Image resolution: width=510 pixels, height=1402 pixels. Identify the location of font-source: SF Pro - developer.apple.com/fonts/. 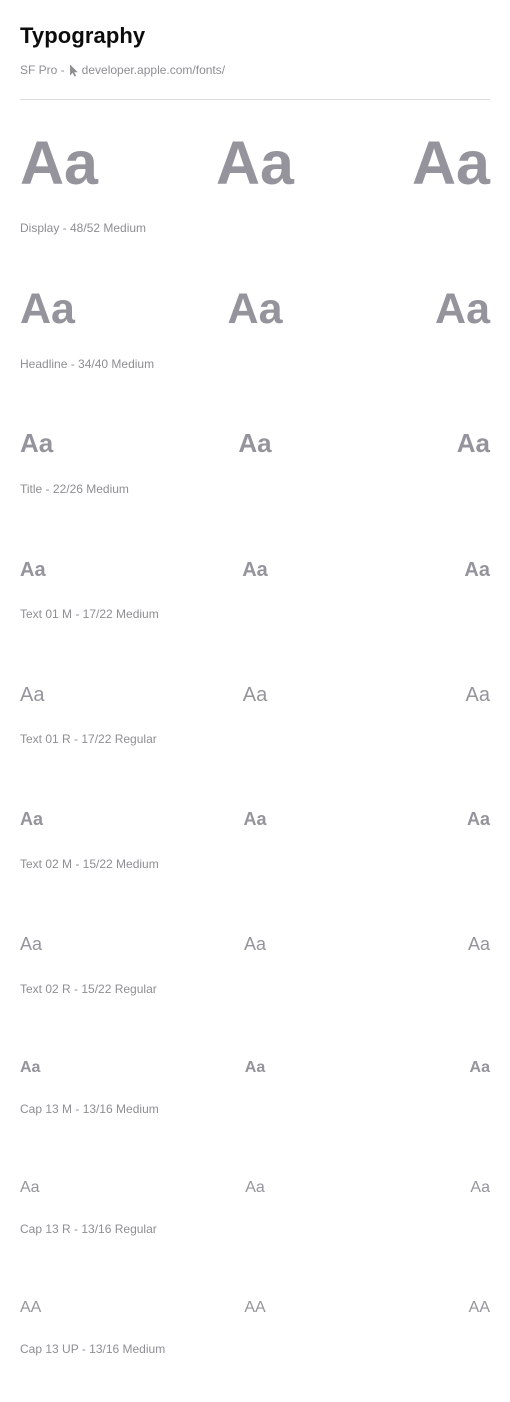
(122, 70).